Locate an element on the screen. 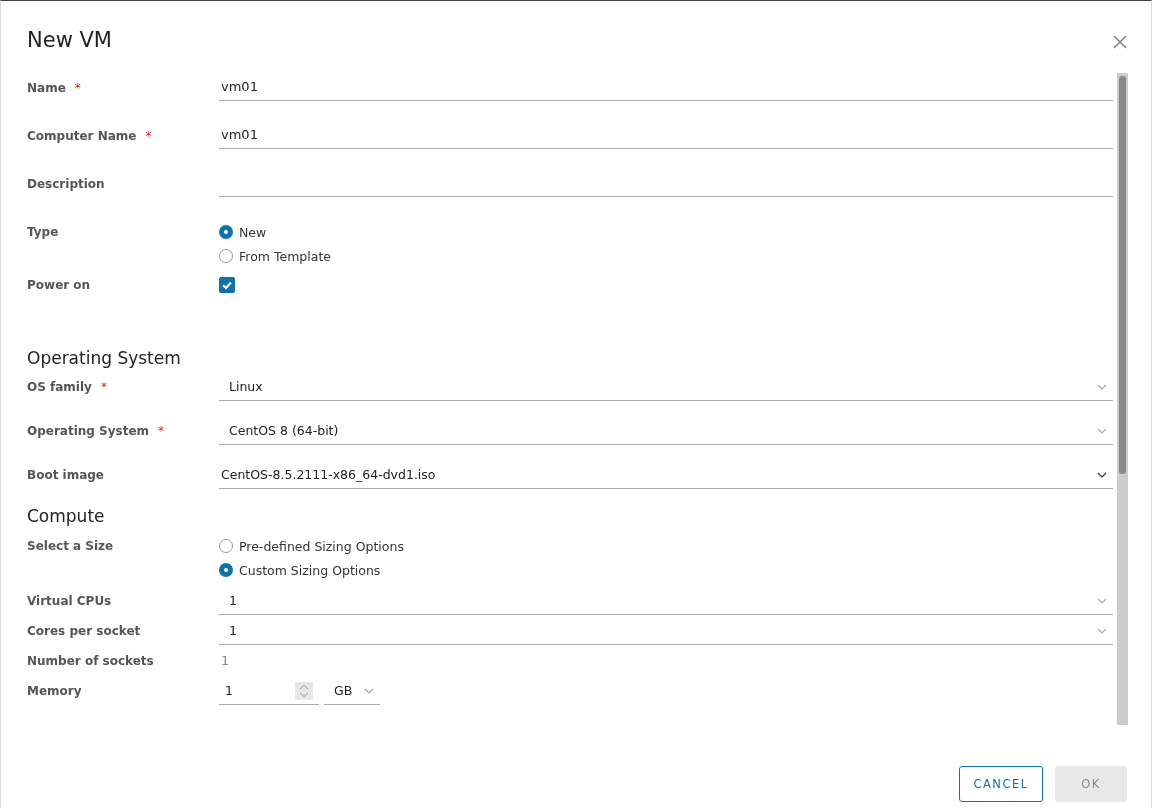 This screenshot has width=1152, height=808. field-label: Boot image is located at coordinates (65, 475).